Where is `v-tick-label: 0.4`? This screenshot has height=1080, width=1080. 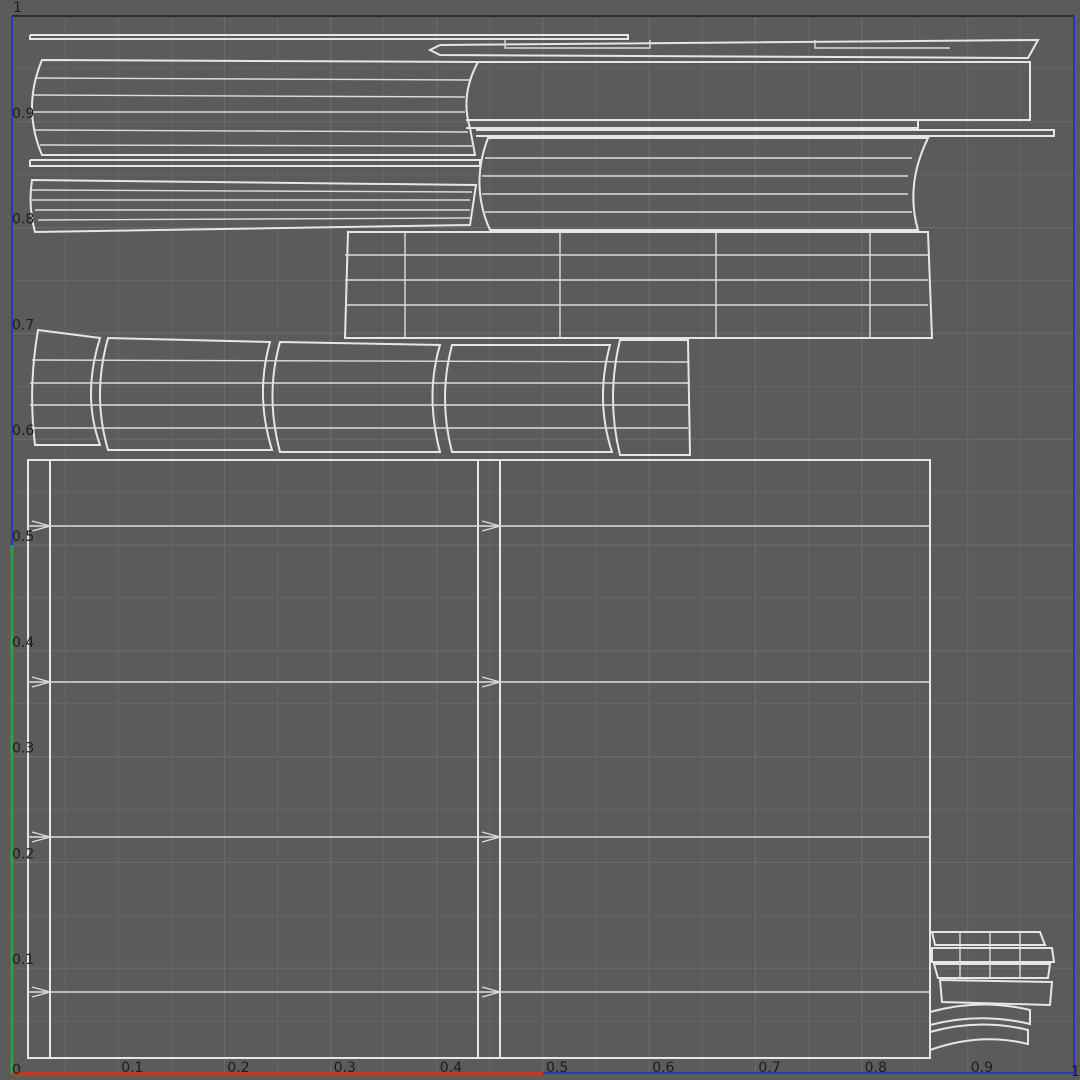
v-tick-label: 0.4 is located at coordinates (23, 643).